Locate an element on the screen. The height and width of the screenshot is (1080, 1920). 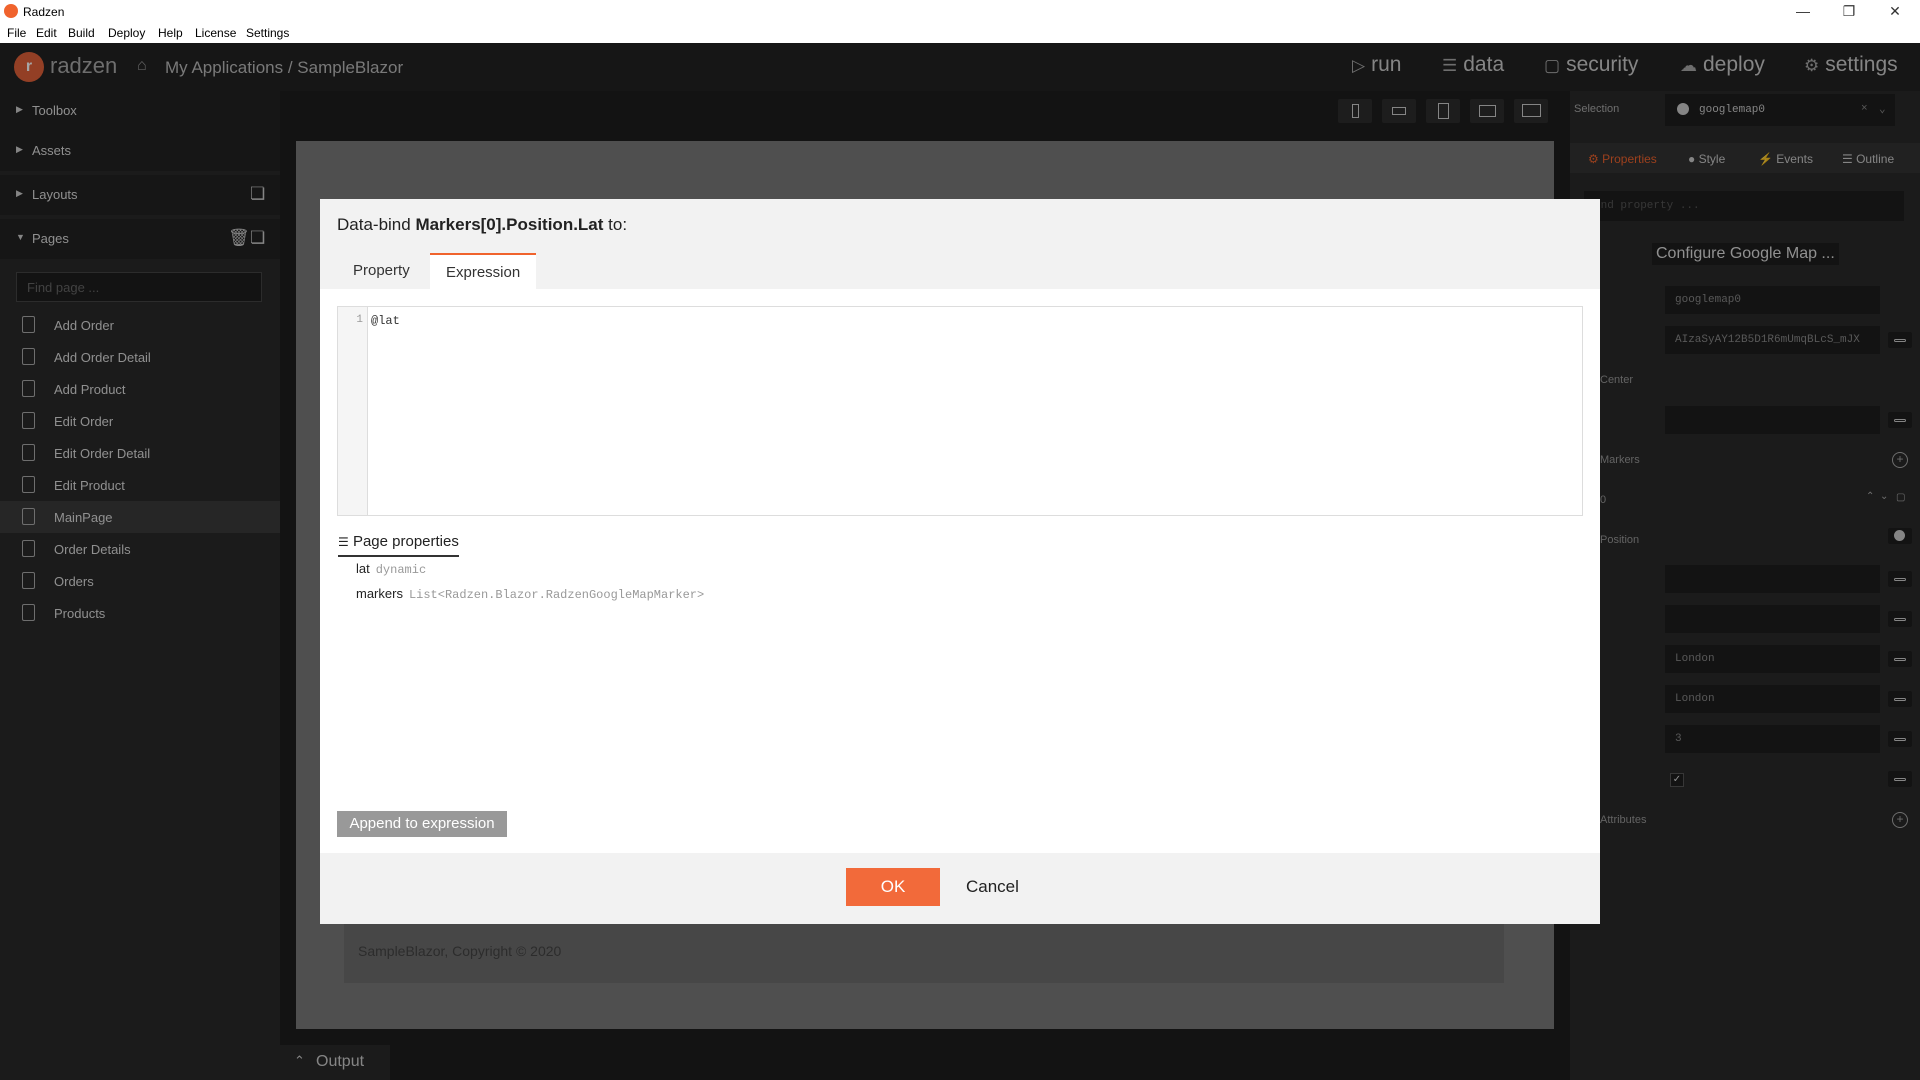
cancel-button: Cancel is located at coordinates (992, 887).